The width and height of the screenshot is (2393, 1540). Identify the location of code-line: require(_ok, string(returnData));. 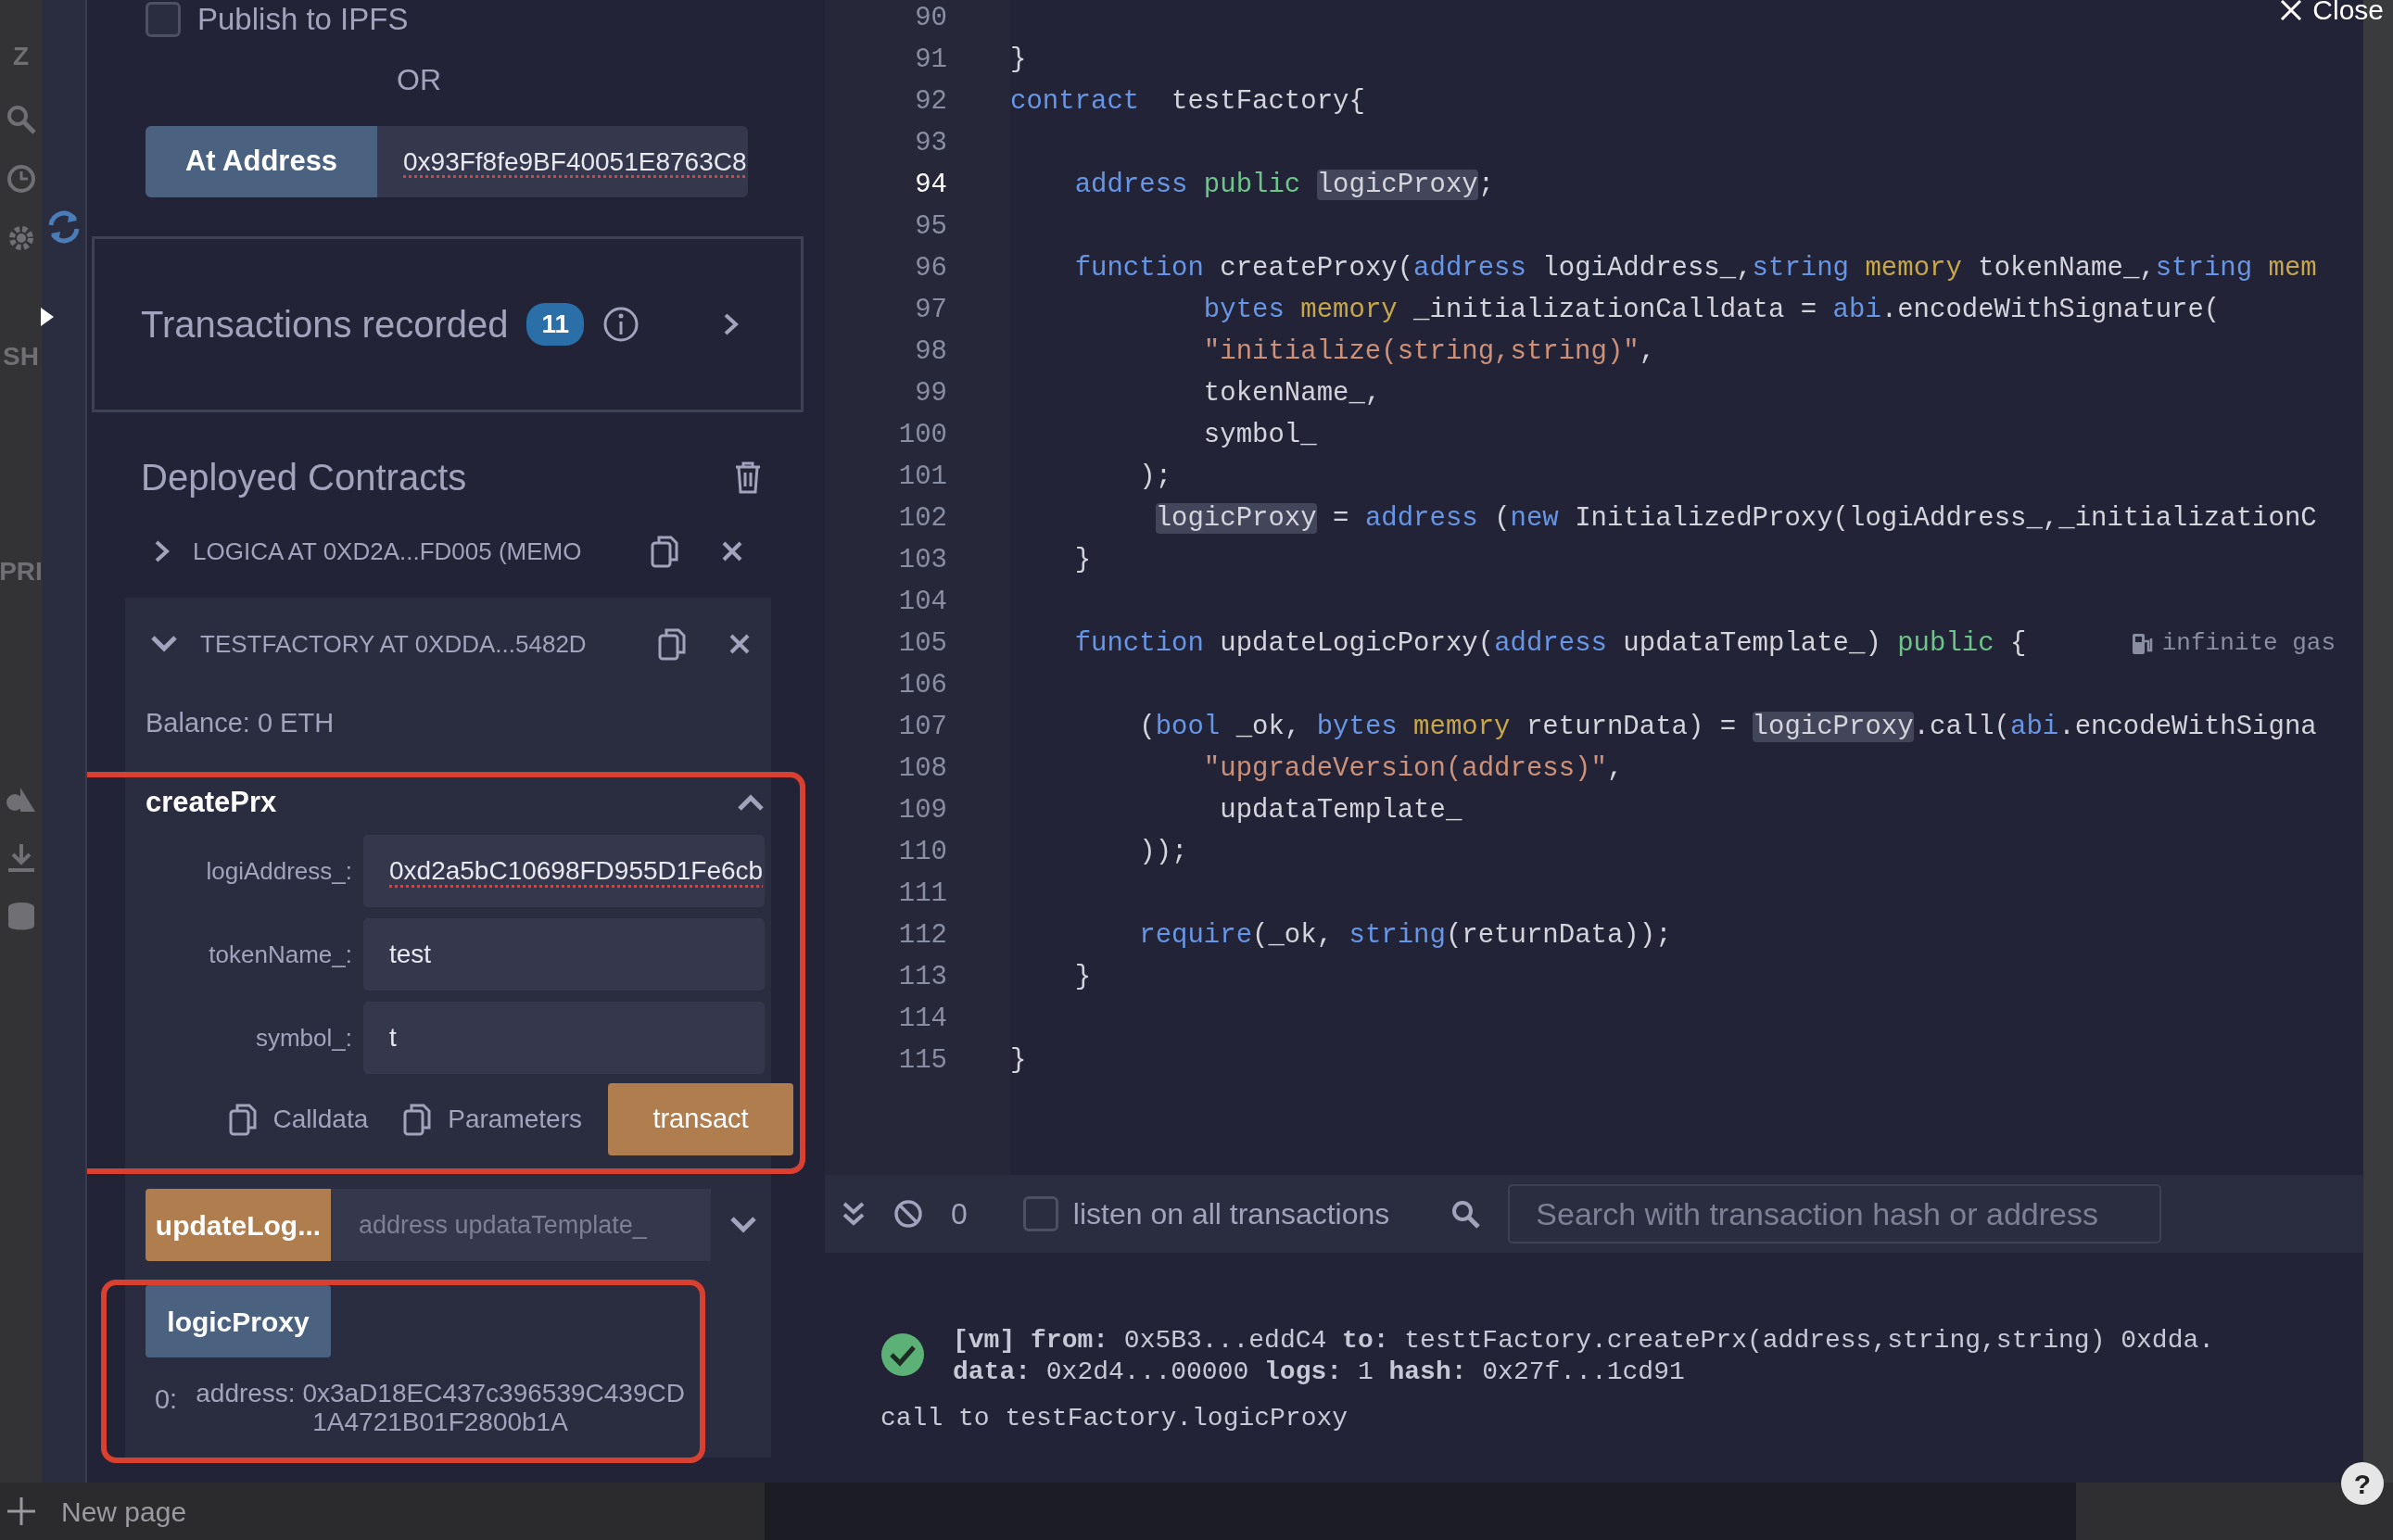
(1405, 936).